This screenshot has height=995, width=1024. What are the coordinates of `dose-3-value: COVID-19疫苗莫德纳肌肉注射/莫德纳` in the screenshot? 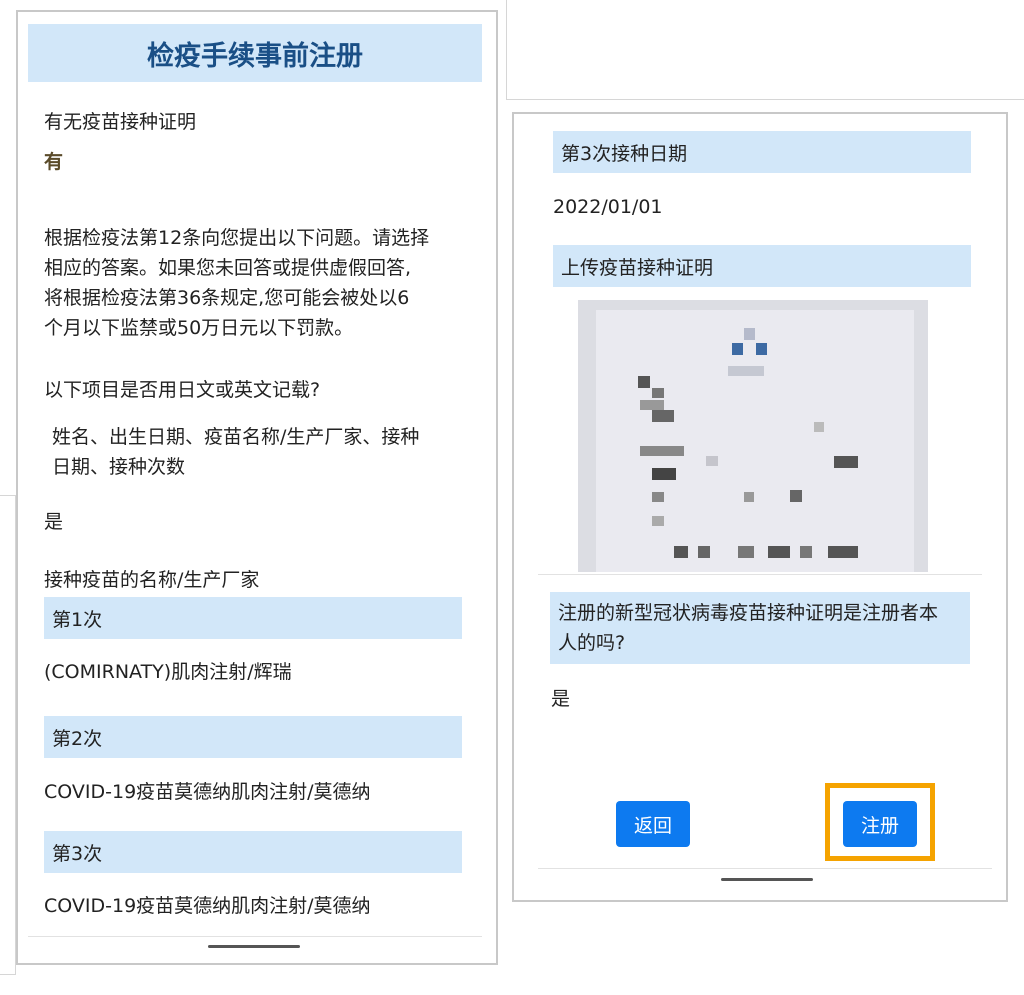 It's located at (207, 906).